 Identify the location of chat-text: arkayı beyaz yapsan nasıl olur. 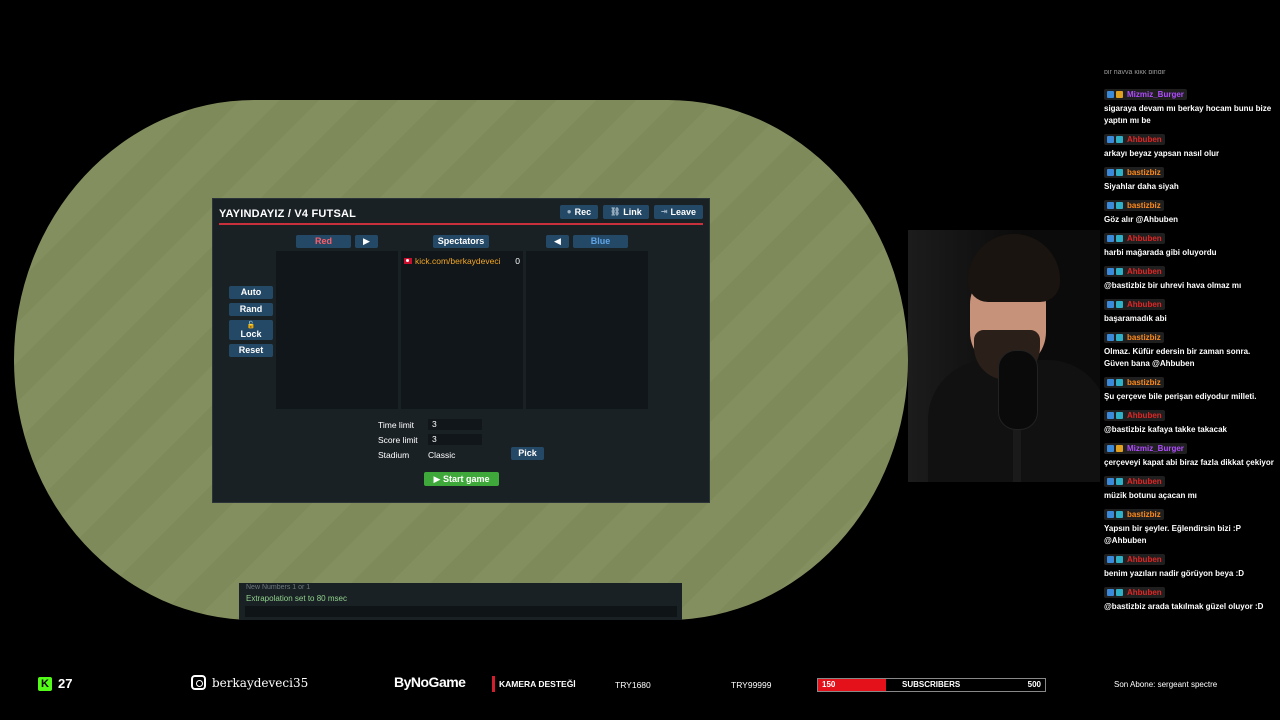
(1162, 153).